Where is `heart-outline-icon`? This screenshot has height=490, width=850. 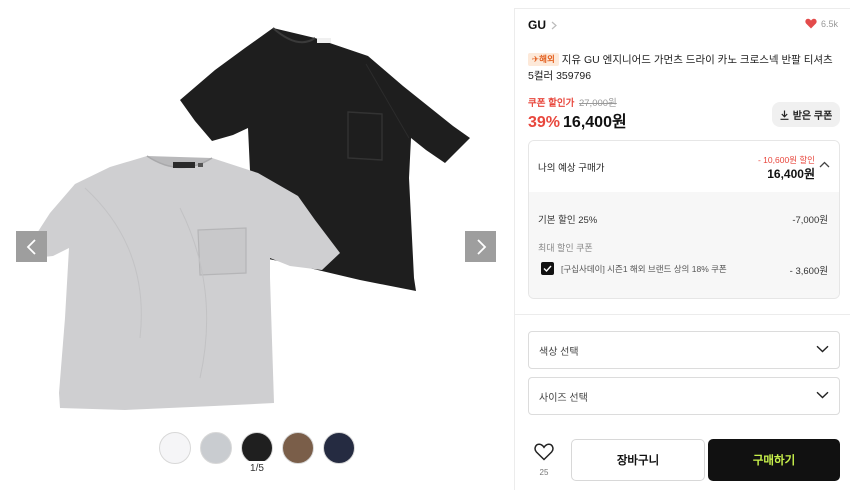
heart-outline-icon is located at coordinates (544, 452).